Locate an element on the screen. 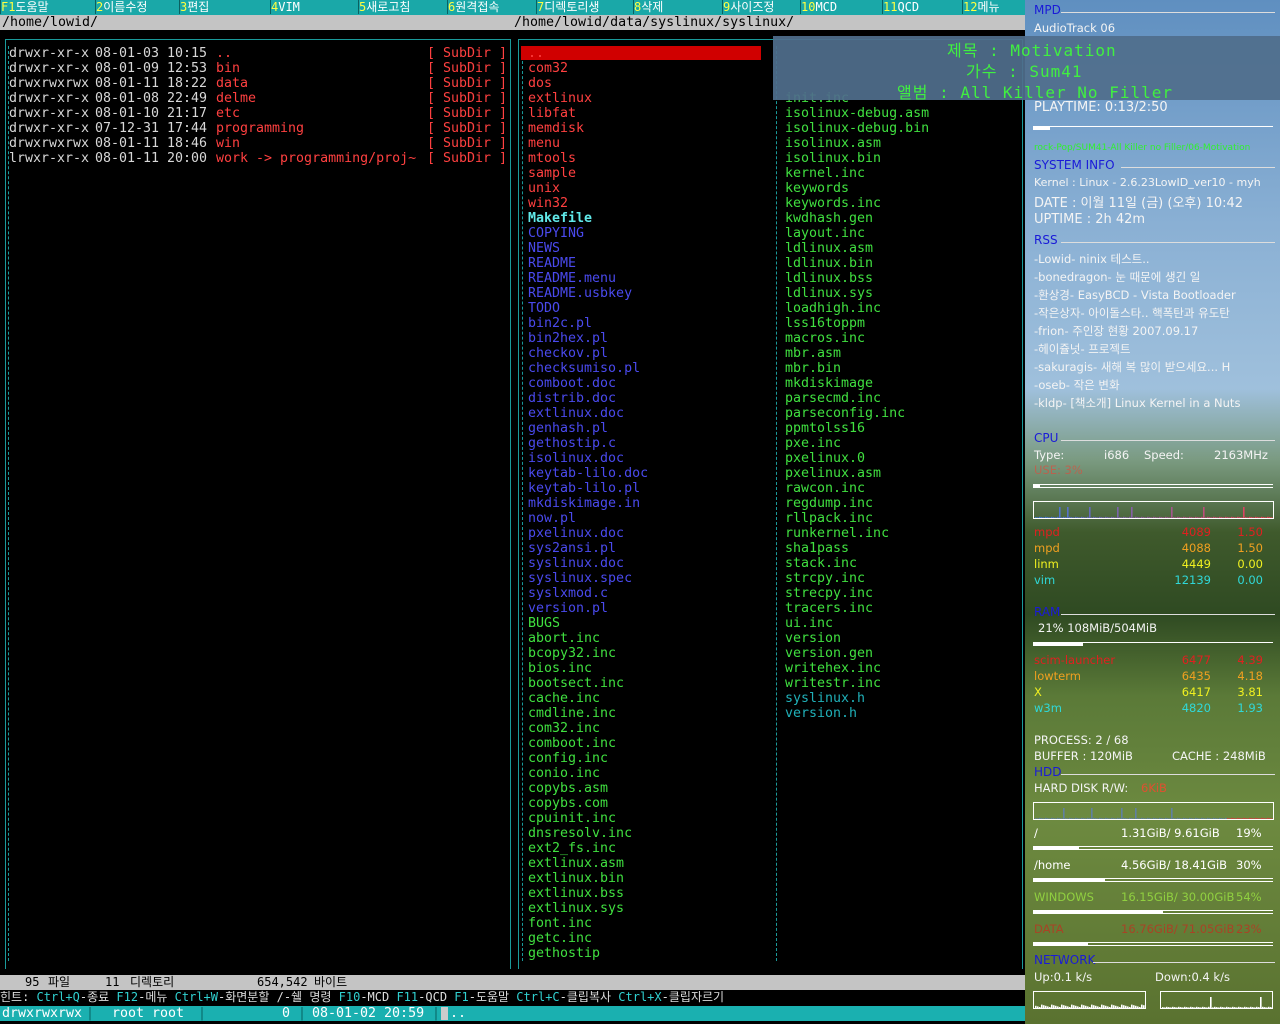  fkey-9: 9사이즈정 is located at coordinates (748, 7).